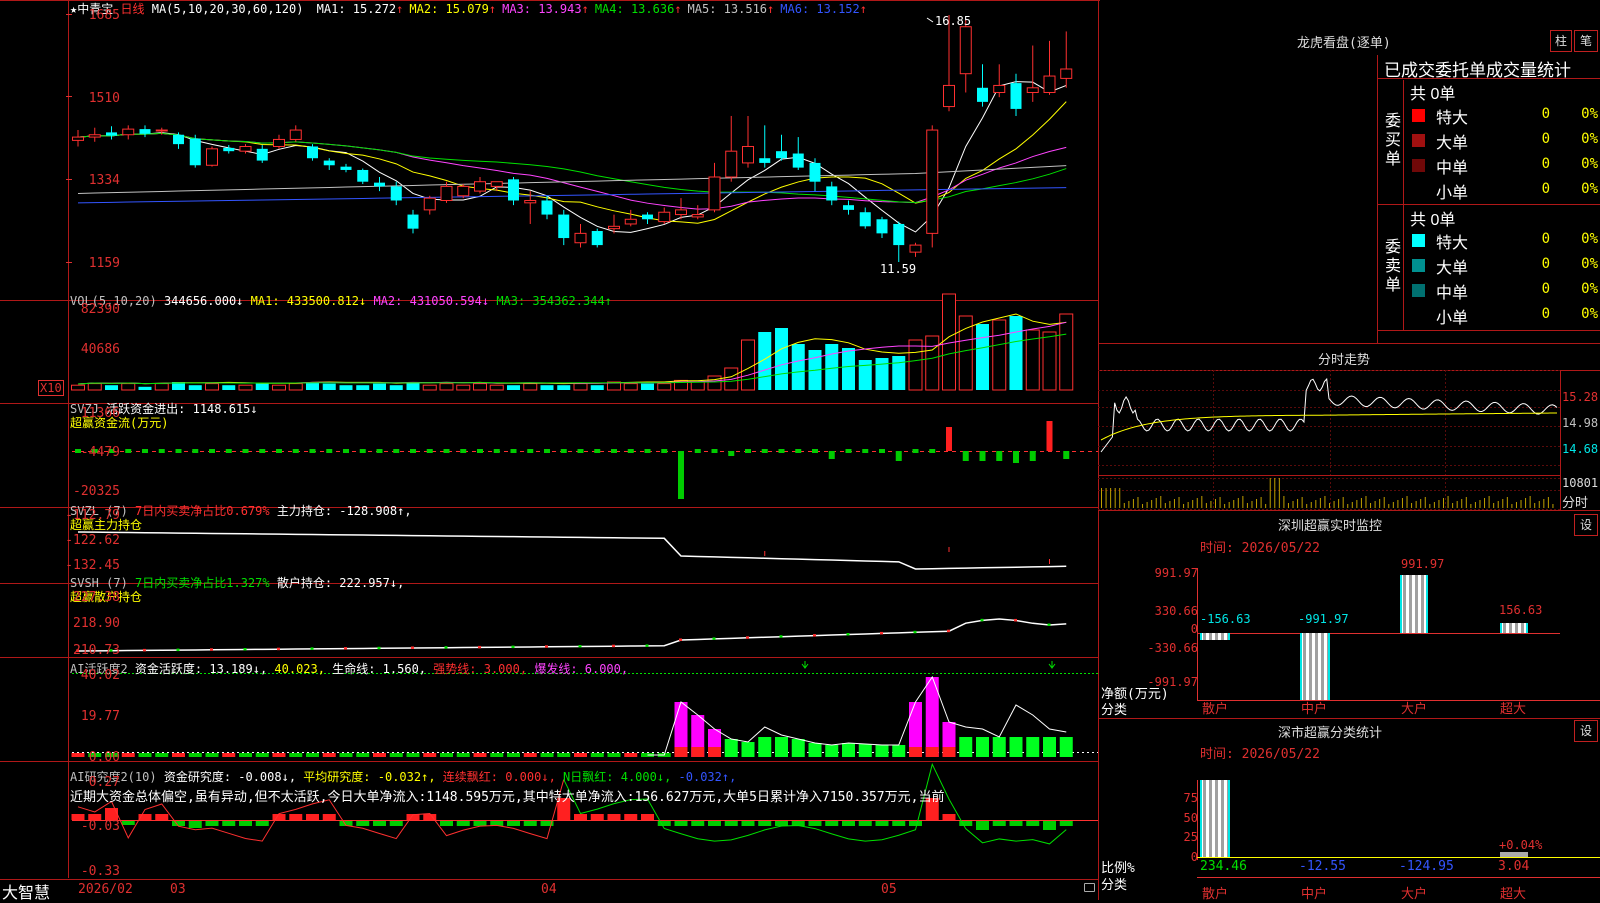  I want to click on szc-cat-3: 超大, so click(1513, 894).